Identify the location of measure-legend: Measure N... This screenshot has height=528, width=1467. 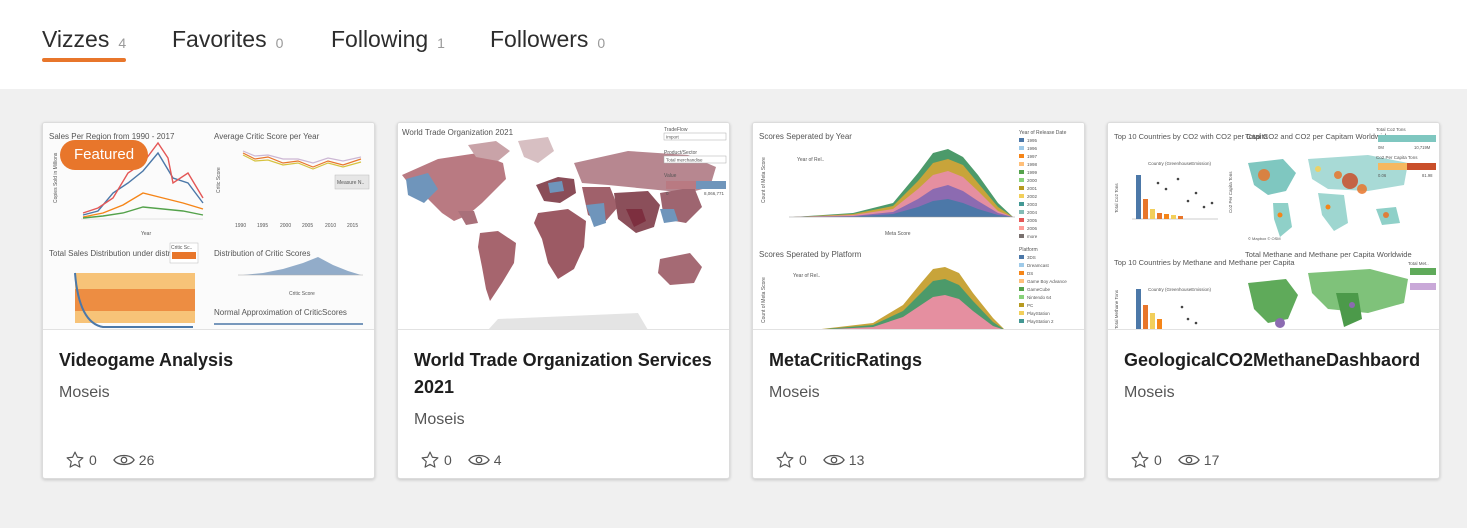
(350, 183).